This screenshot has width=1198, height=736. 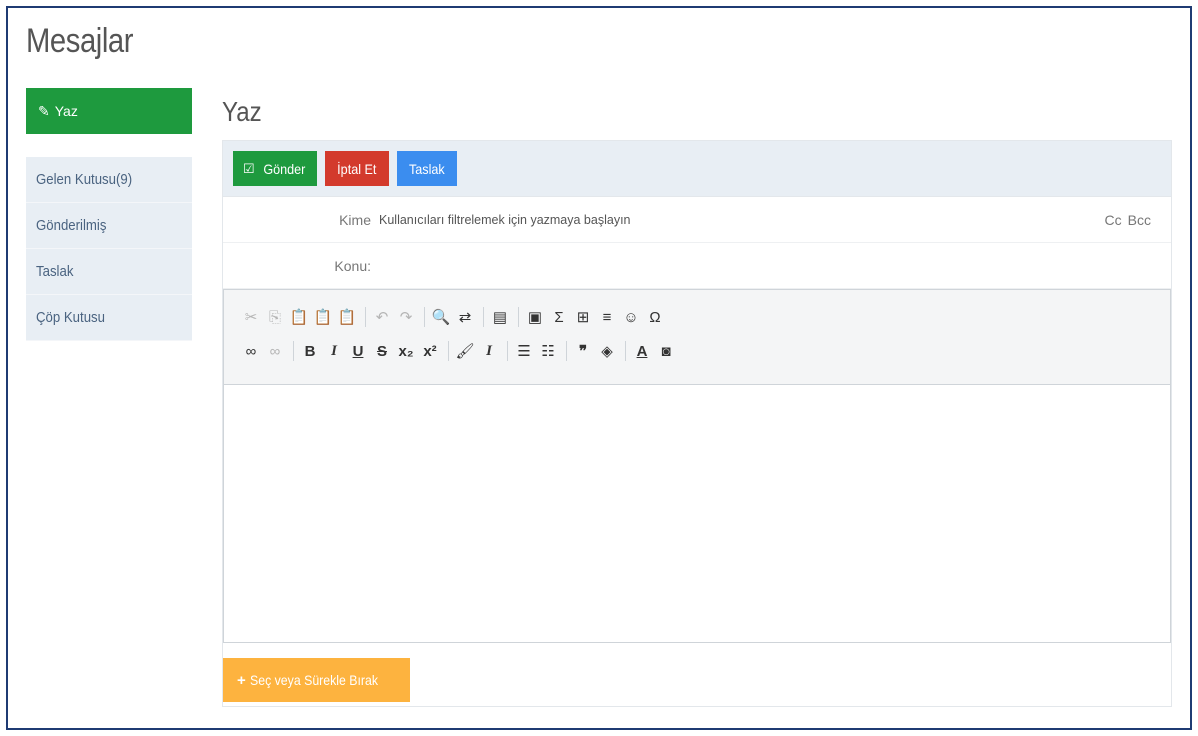 I want to click on templates-icon: ▤, so click(x=500, y=317).